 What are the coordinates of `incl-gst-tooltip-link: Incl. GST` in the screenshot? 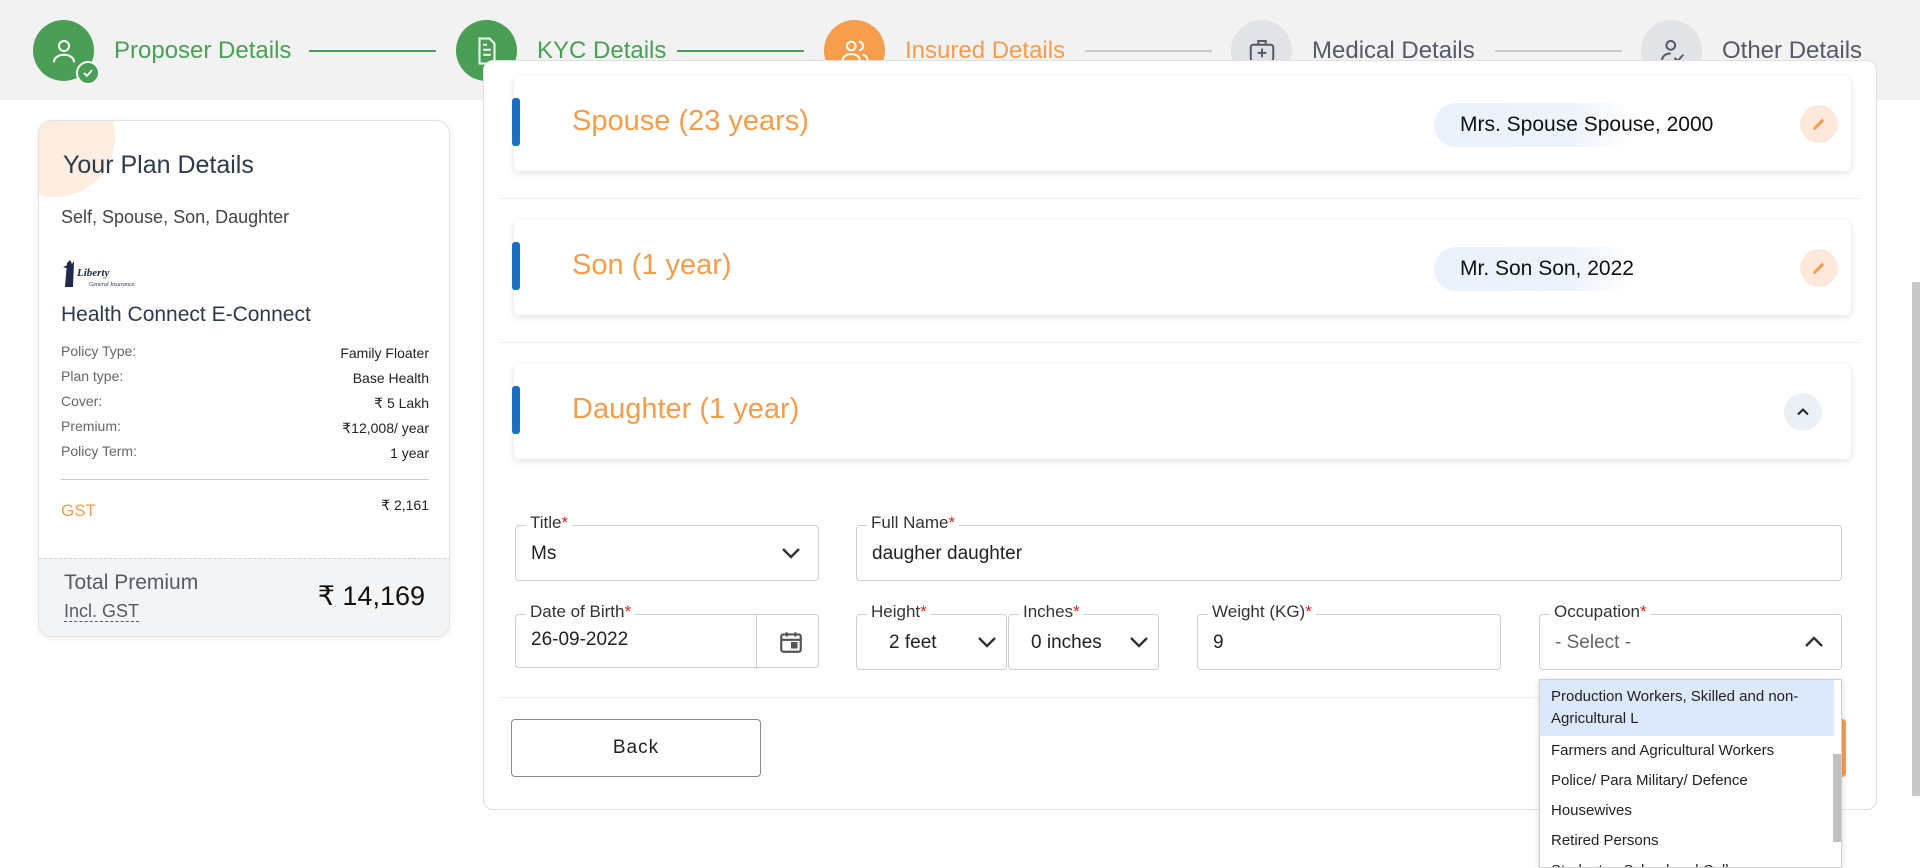 It's located at (102, 611).